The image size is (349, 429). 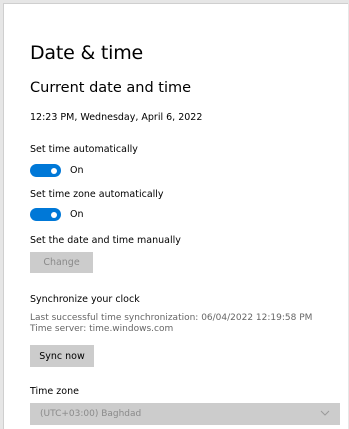 What do you see at coordinates (325, 413) in the screenshot?
I see `chevron-down-icon` at bounding box center [325, 413].